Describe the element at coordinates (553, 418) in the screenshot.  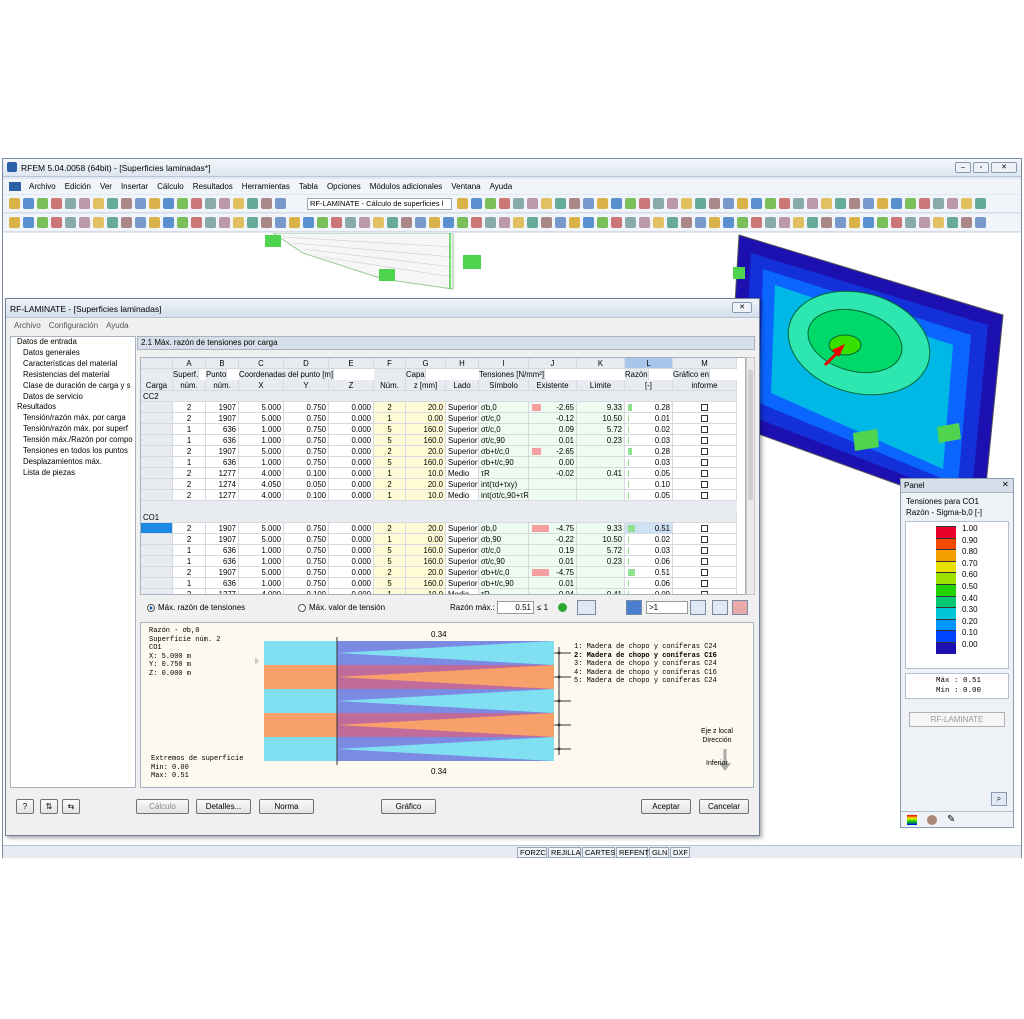
I see `table-cell: -0.12` at that location.